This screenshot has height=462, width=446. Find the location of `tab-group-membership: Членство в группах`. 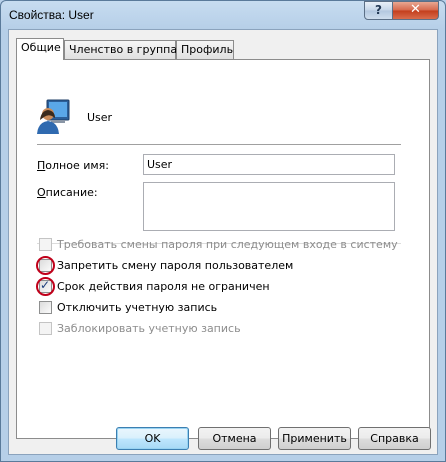

tab-group-membership: Членство в группах is located at coordinates (124, 49).